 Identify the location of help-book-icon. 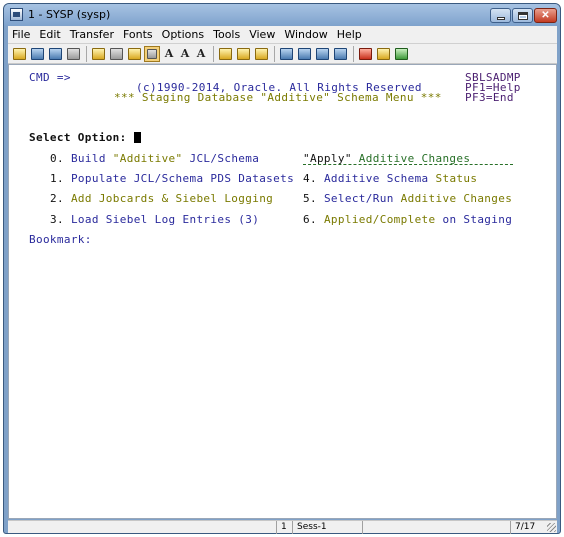
(401, 54).